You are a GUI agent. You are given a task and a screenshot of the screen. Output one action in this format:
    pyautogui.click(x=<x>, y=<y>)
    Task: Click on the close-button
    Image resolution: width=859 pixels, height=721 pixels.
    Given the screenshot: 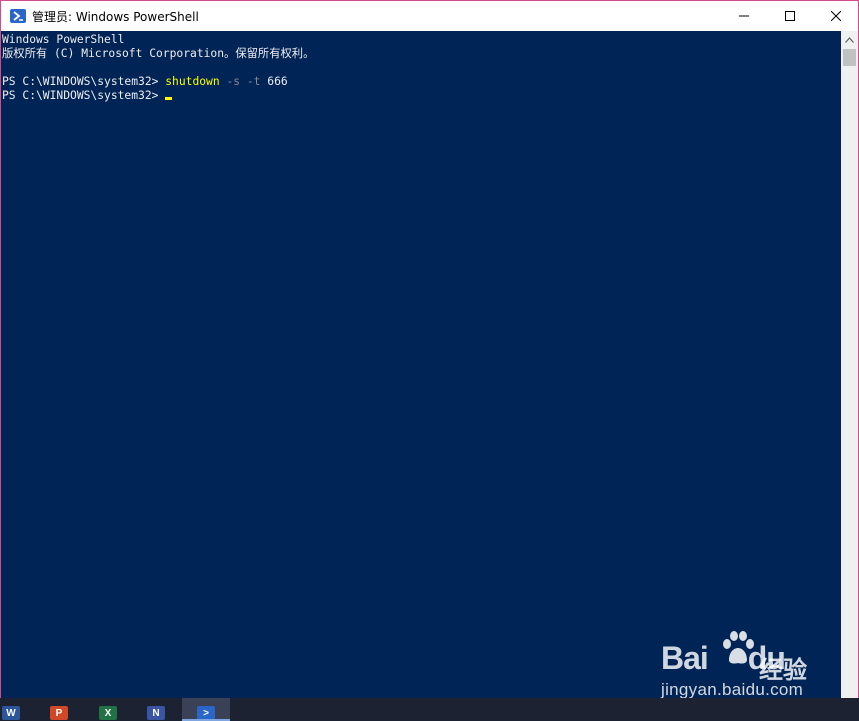 What is the action you would take?
    pyautogui.click(x=836, y=16)
    